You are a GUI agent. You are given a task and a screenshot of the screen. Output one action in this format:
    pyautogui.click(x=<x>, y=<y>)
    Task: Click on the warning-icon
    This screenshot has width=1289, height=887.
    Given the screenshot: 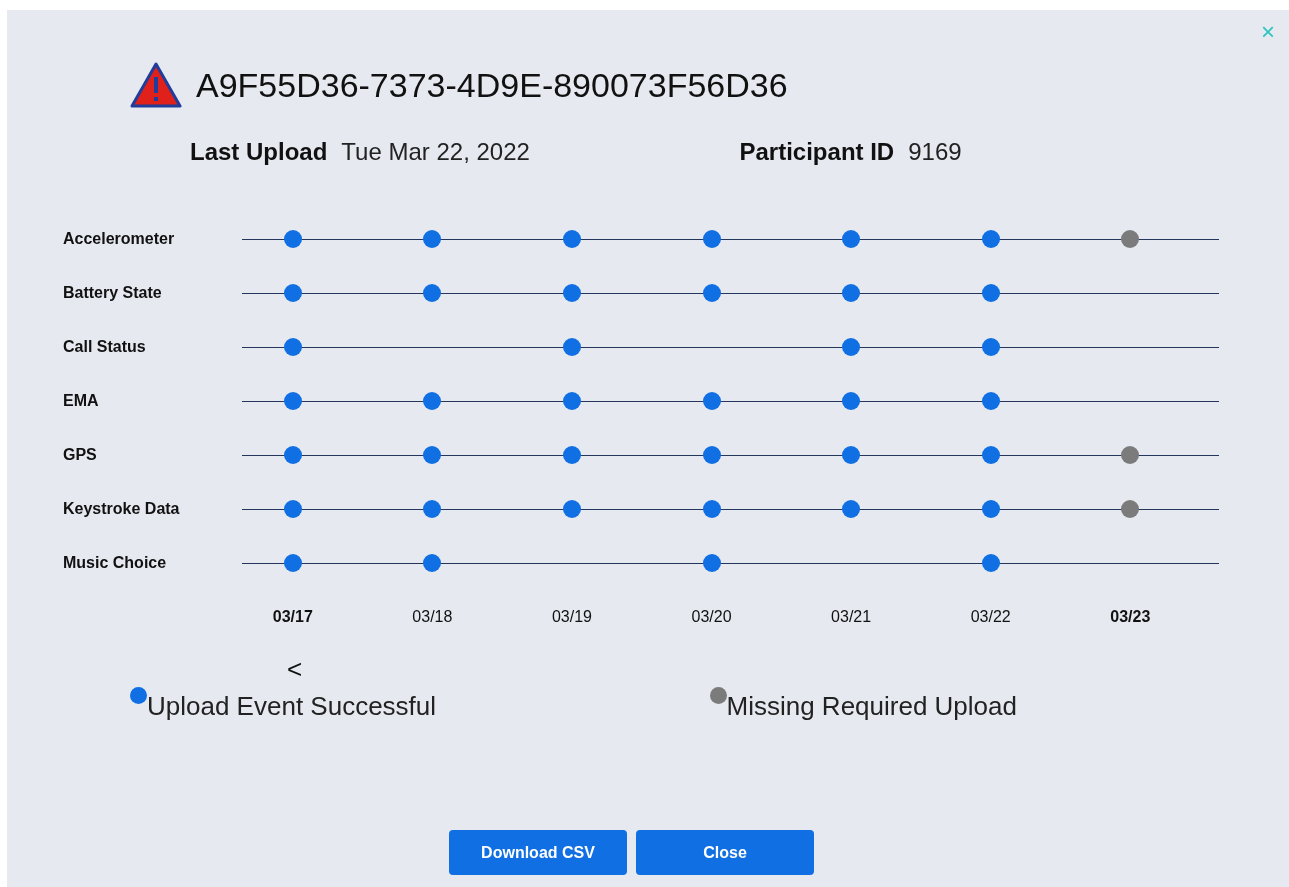 What is the action you would take?
    pyautogui.click(x=156, y=85)
    